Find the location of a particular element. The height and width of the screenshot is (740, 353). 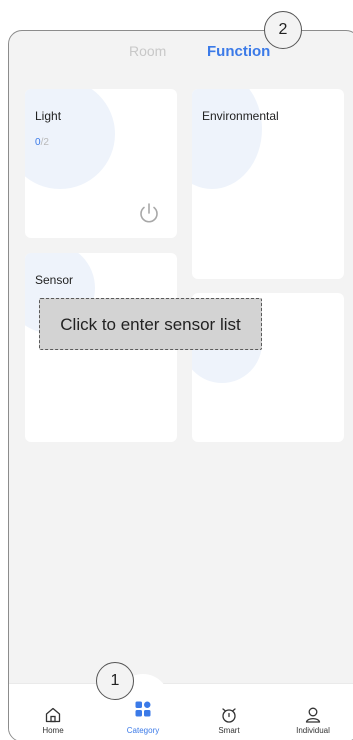

nav-item-smart: Smart is located at coordinates (229, 720).